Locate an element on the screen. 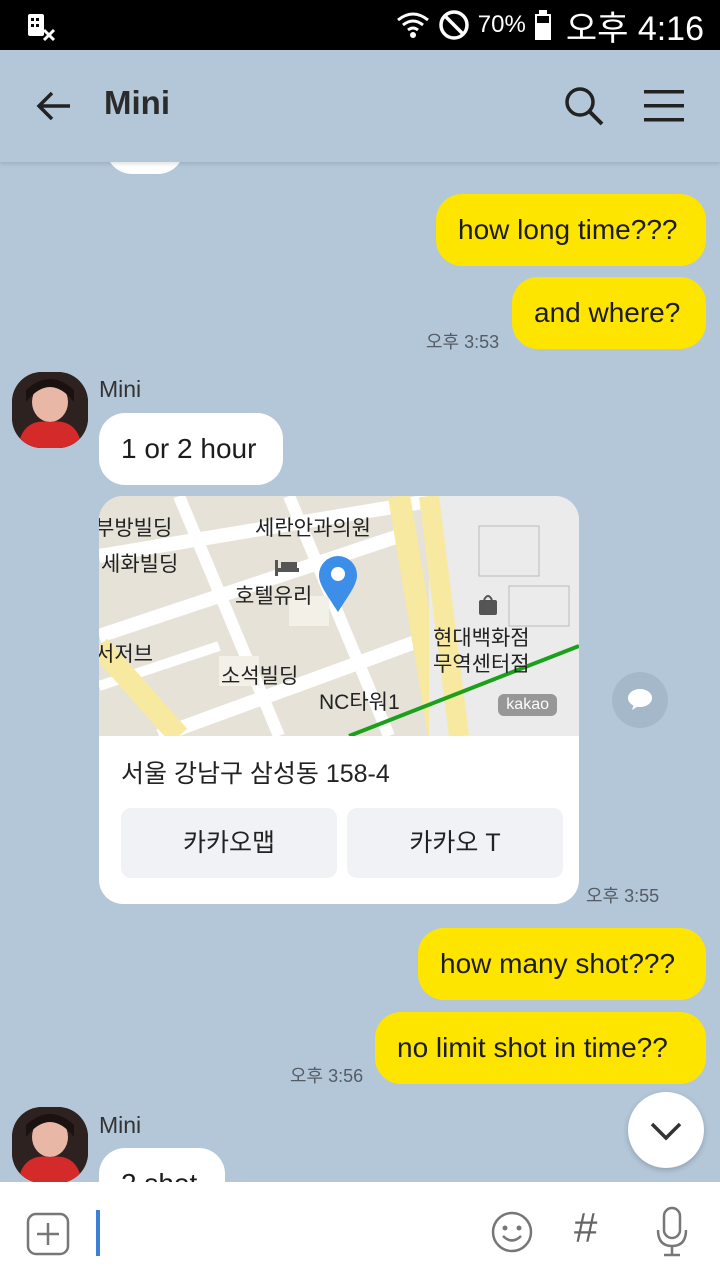  search-icon is located at coordinates (584, 106).